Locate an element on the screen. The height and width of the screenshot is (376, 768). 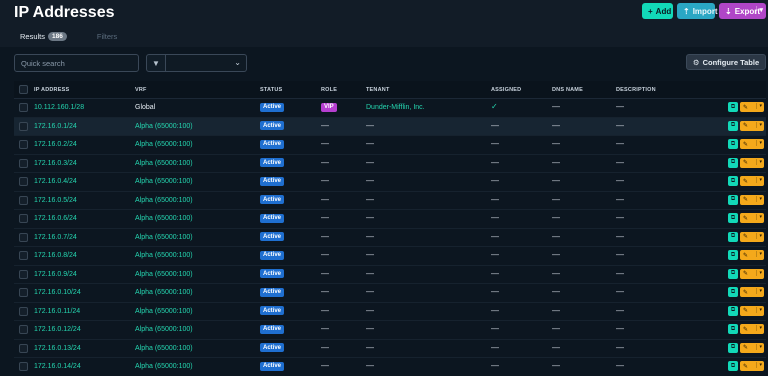
ip-address-link: 172.16.0.12/24 is located at coordinates (57, 329).